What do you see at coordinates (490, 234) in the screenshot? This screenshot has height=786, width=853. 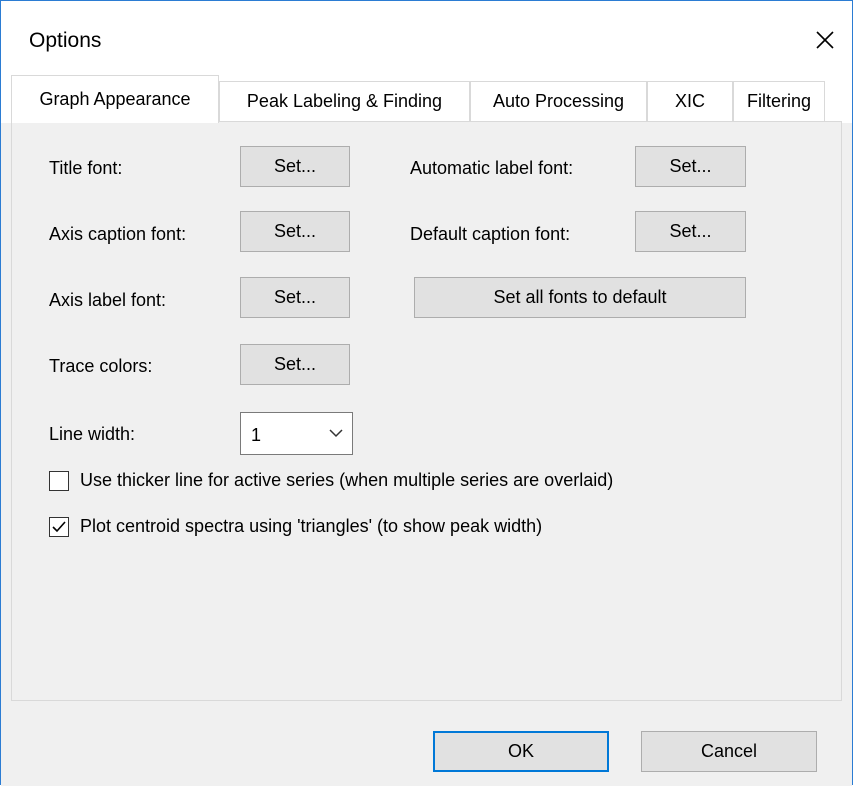 I see `default-caption-font-label: Default caption font:` at bounding box center [490, 234].